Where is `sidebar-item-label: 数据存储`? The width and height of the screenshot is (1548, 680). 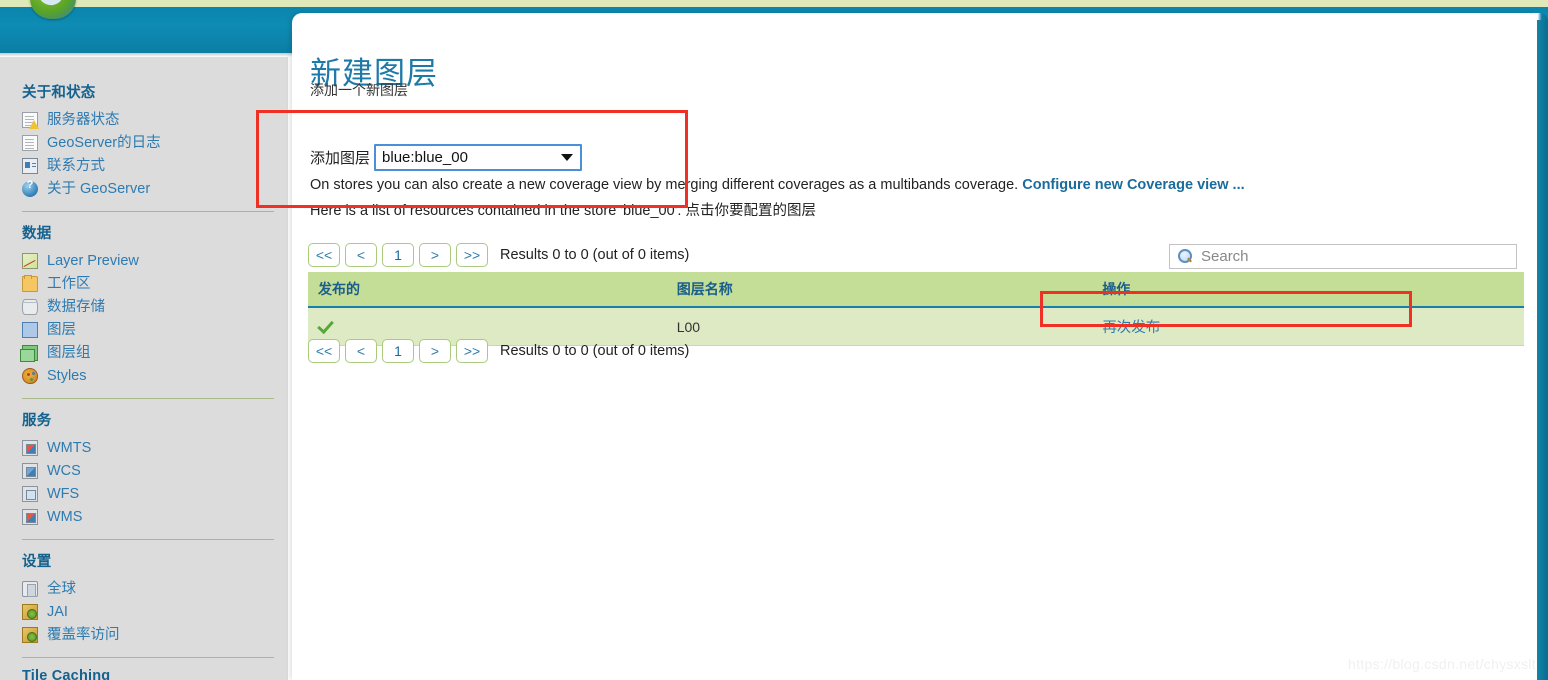 sidebar-item-label: 数据存储 is located at coordinates (76, 307).